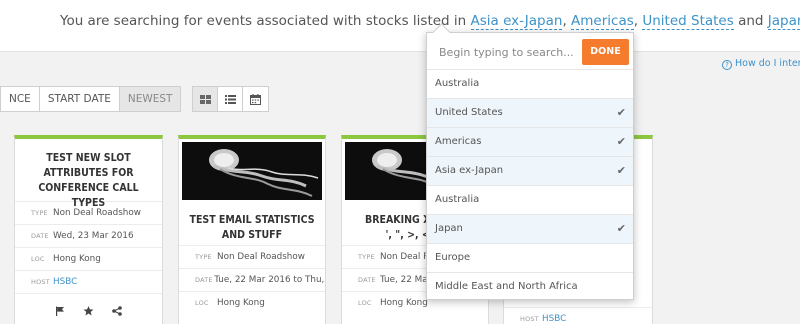  I want to click on event-type-row: TYPE Non Deal Roadshow, so click(252, 256).